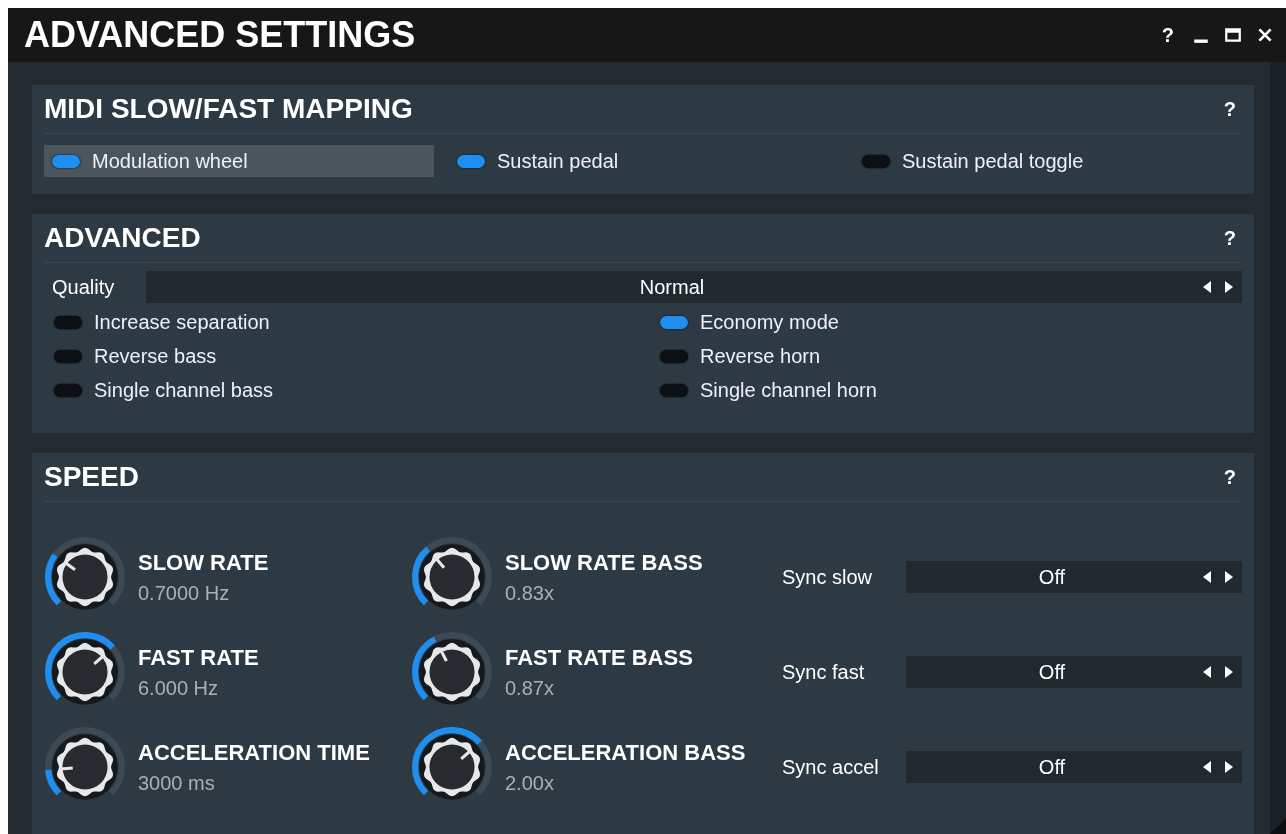 The width and height of the screenshot is (1286, 834). What do you see at coordinates (830, 767) in the screenshot?
I see `sync-label: Sync accel` at bounding box center [830, 767].